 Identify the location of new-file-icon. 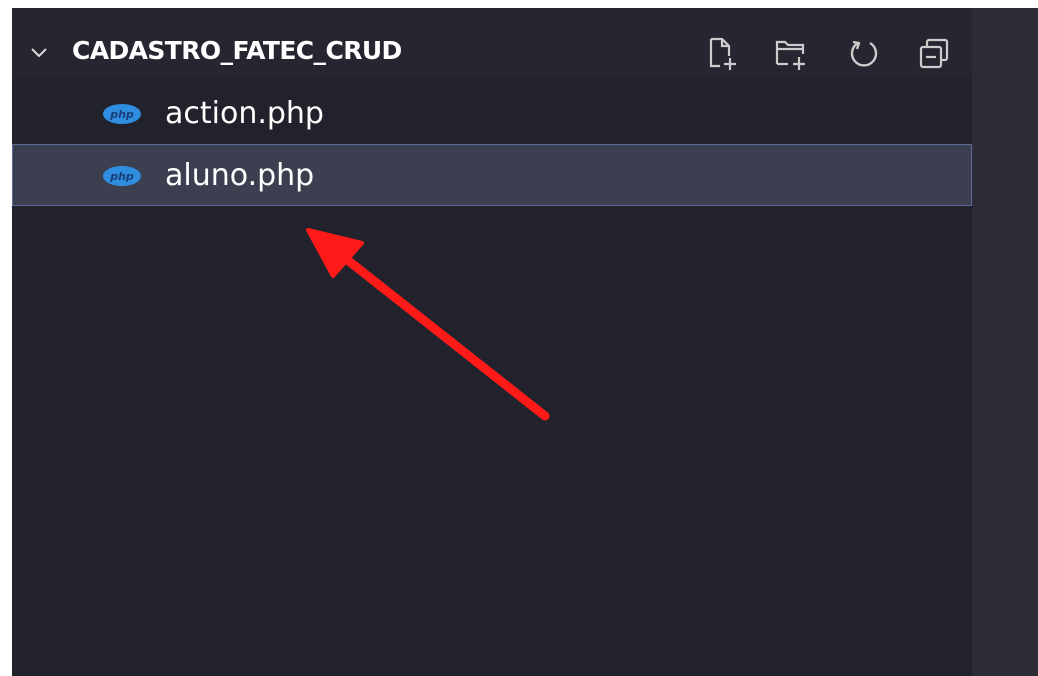
(722, 53).